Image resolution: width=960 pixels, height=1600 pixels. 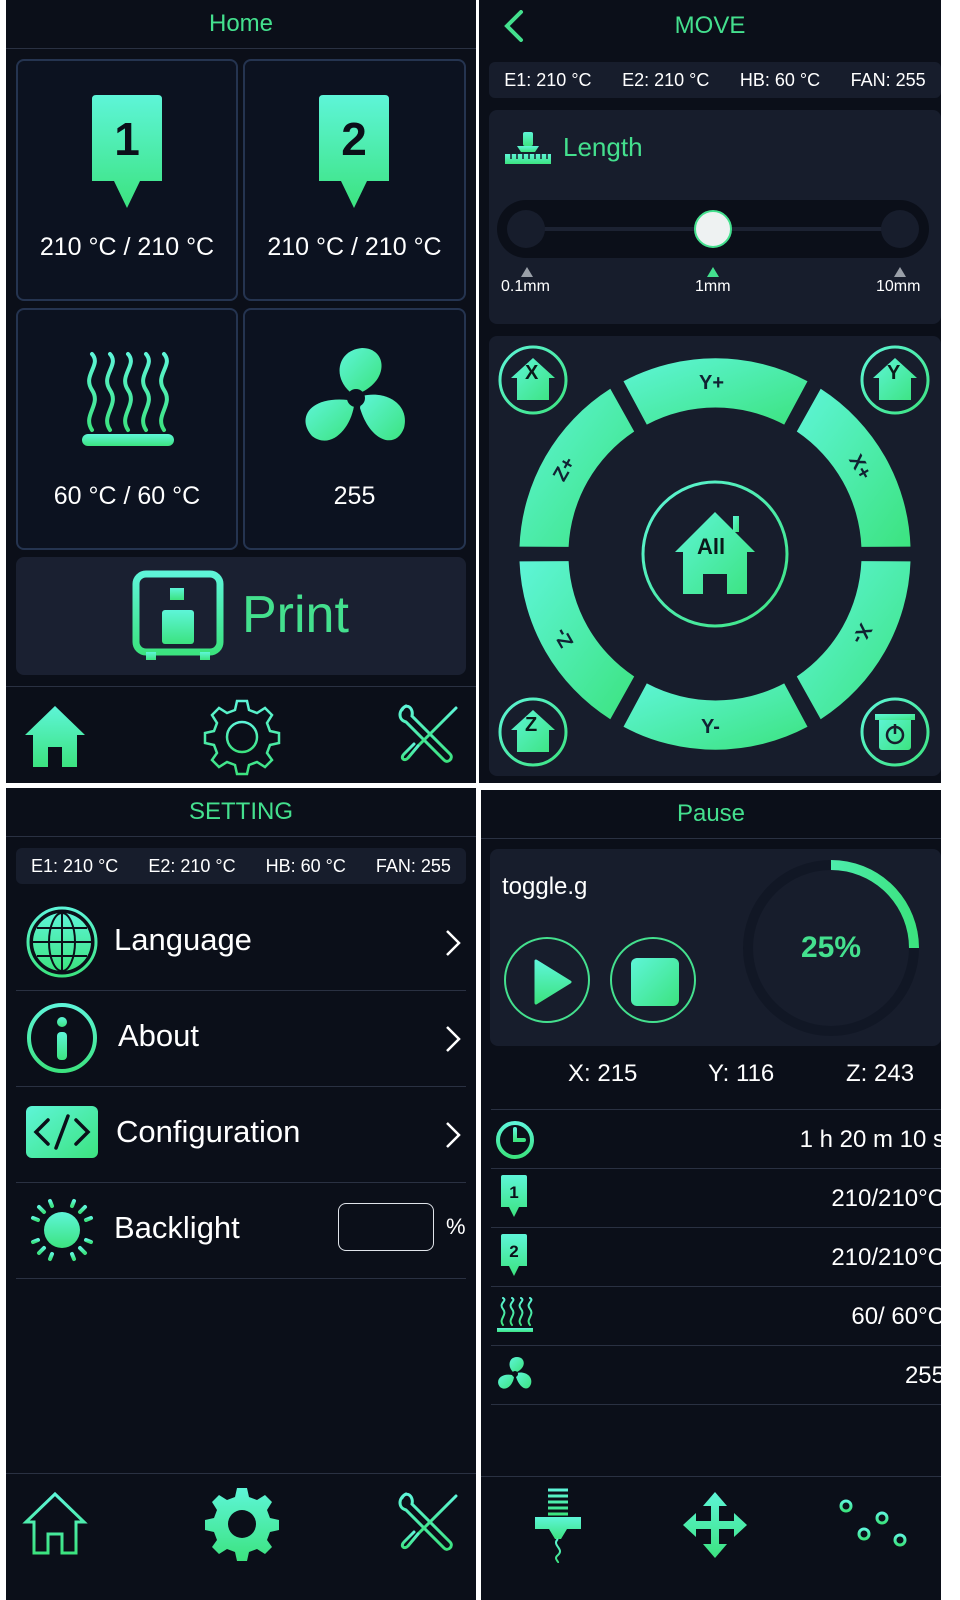 What do you see at coordinates (553, 982) in the screenshot?
I see `play-icon` at bounding box center [553, 982].